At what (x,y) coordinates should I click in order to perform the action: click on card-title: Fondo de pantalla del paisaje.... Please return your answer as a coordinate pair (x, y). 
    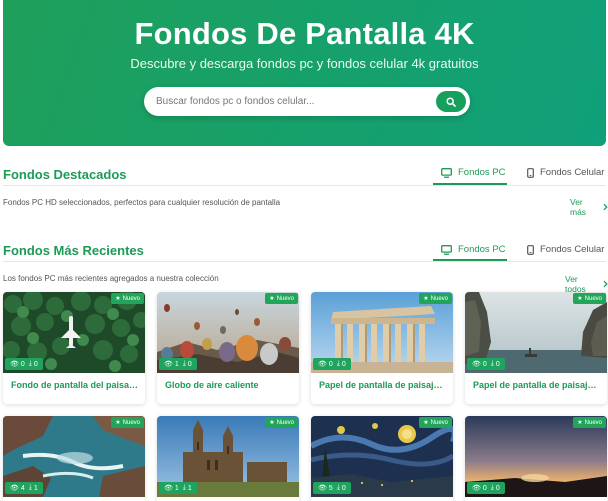
    Looking at the image, I should click on (75, 385).